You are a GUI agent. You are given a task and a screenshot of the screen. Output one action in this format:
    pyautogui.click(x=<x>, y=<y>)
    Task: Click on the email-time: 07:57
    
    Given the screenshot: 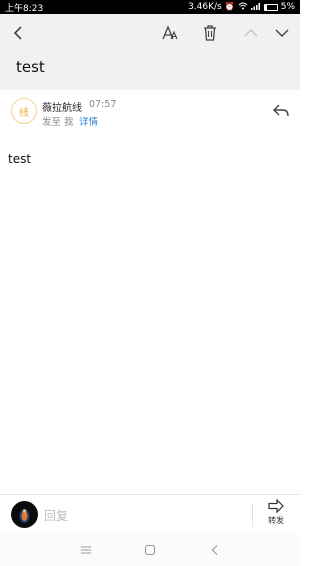 What is the action you would take?
    pyautogui.click(x=103, y=104)
    